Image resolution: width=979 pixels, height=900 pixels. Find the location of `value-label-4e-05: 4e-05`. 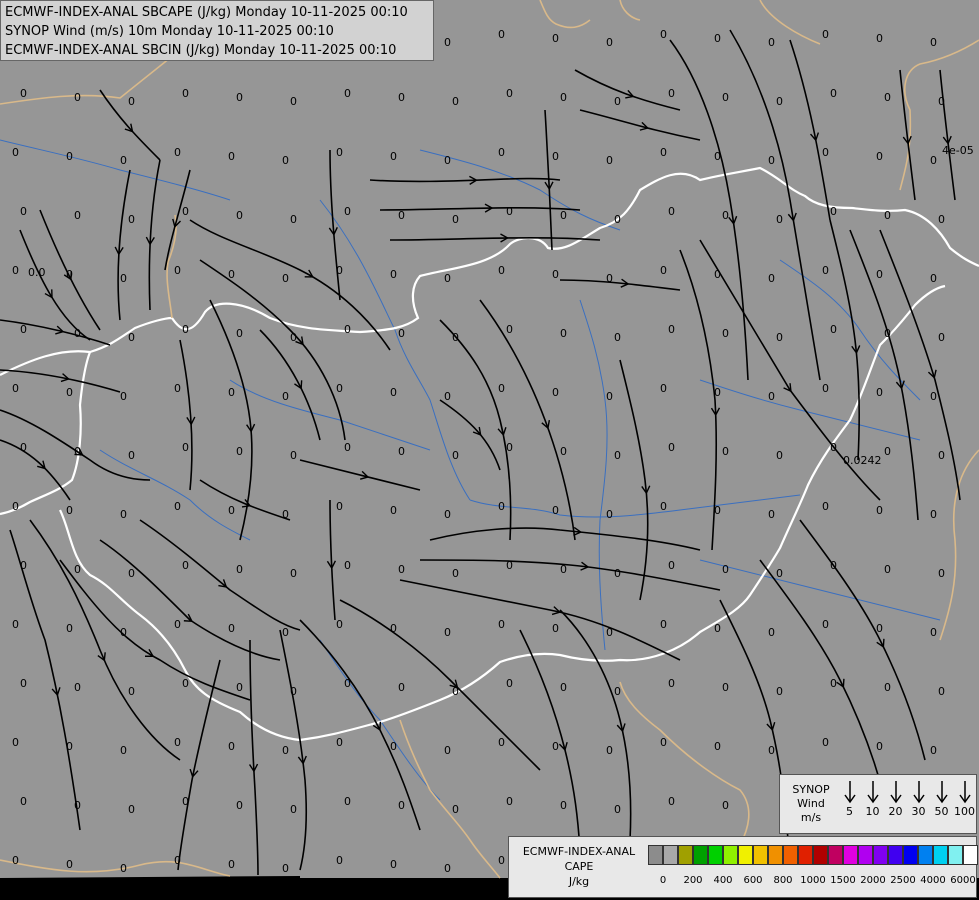

value-label-4e-05: 4e-05 is located at coordinates (958, 150).